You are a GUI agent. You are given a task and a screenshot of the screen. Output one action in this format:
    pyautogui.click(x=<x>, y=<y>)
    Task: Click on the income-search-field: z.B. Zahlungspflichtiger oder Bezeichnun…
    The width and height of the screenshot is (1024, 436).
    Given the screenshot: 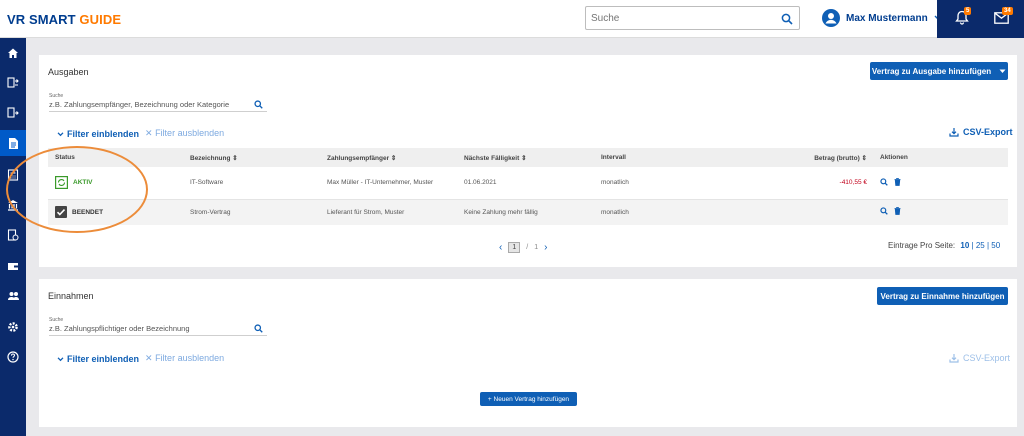 What is the action you would take?
    pyautogui.click(x=158, y=330)
    